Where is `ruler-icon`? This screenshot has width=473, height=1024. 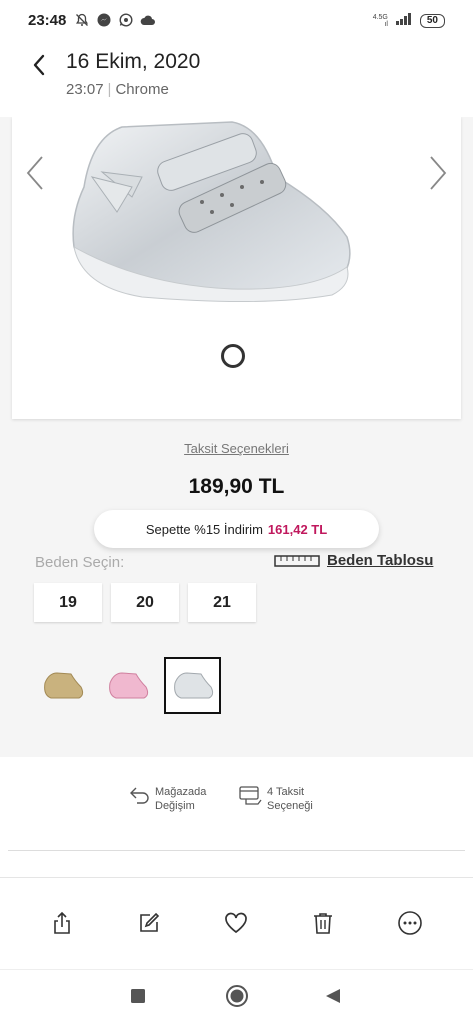 ruler-icon is located at coordinates (297, 560).